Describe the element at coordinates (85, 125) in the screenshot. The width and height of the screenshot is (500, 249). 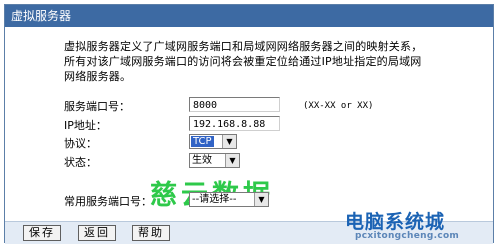
I see `ip-address-label: IP地址：` at that location.